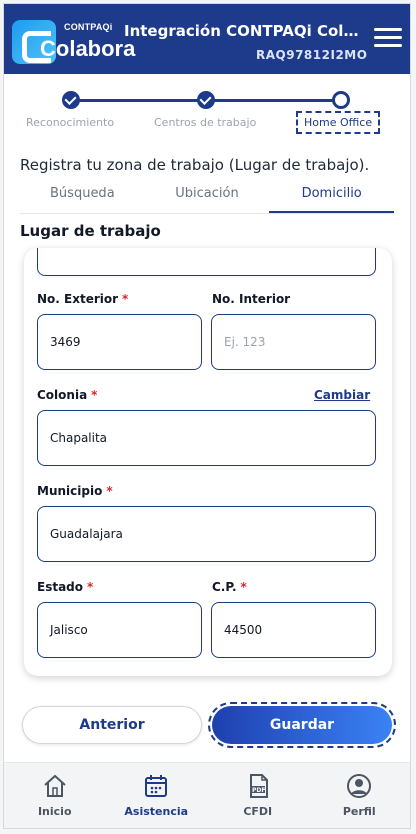 This screenshot has height=834, width=416. What do you see at coordinates (54, 811) in the screenshot?
I see `nav-label-inicio: Inicio` at bounding box center [54, 811].